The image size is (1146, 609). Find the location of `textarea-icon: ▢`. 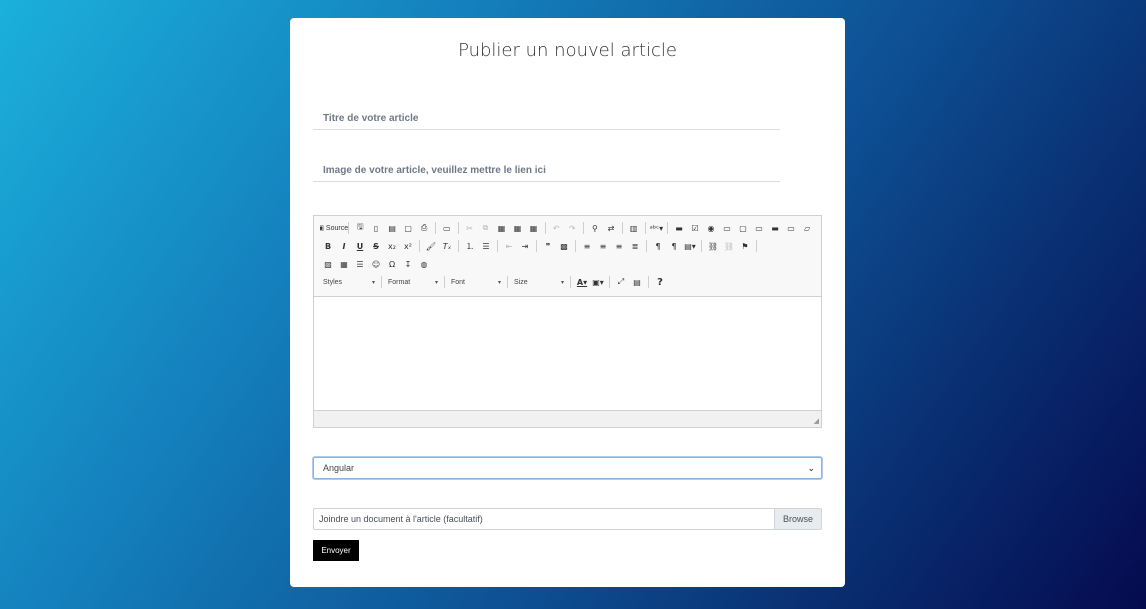

textarea-icon: ▢ is located at coordinates (743, 228).